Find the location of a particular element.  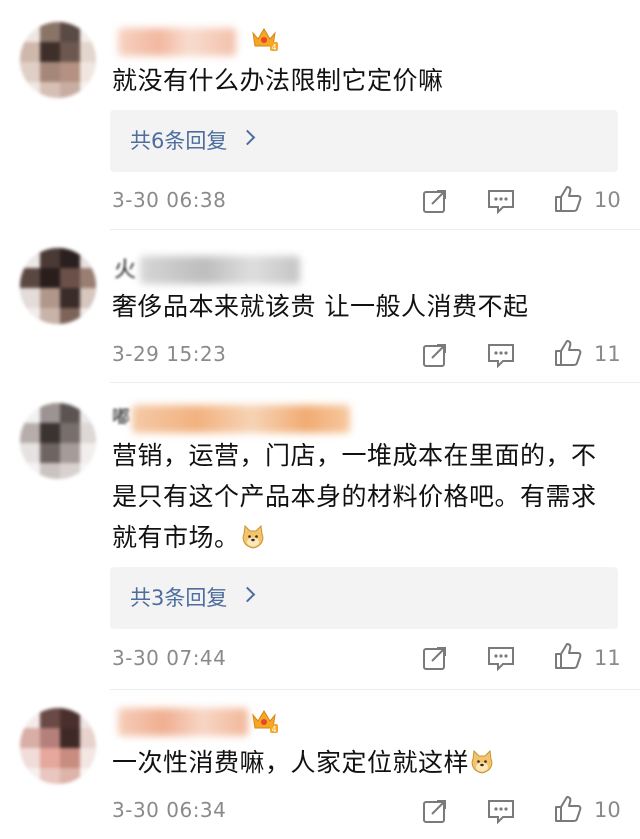

comment-text-fragment: 一次性消费嘛，人家定位就这样 is located at coordinates (291, 762).